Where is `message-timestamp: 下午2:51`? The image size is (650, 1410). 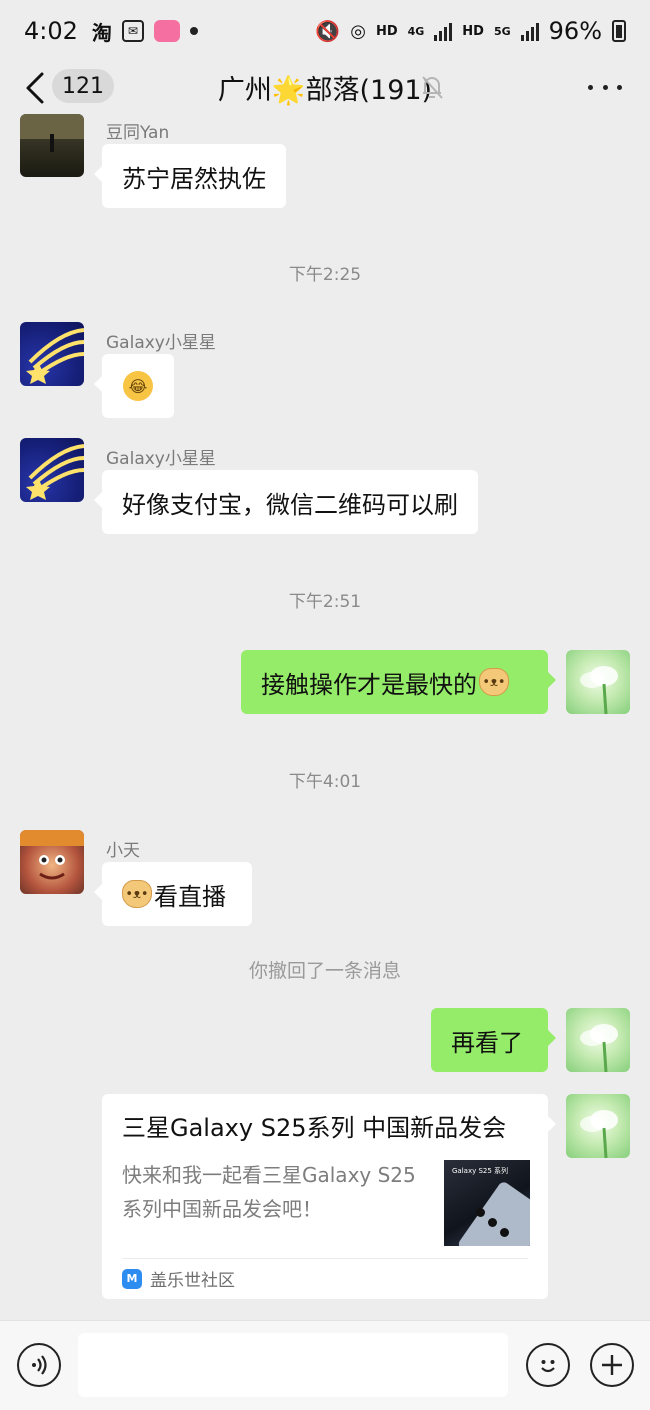 message-timestamp: 下午2:51 is located at coordinates (325, 602).